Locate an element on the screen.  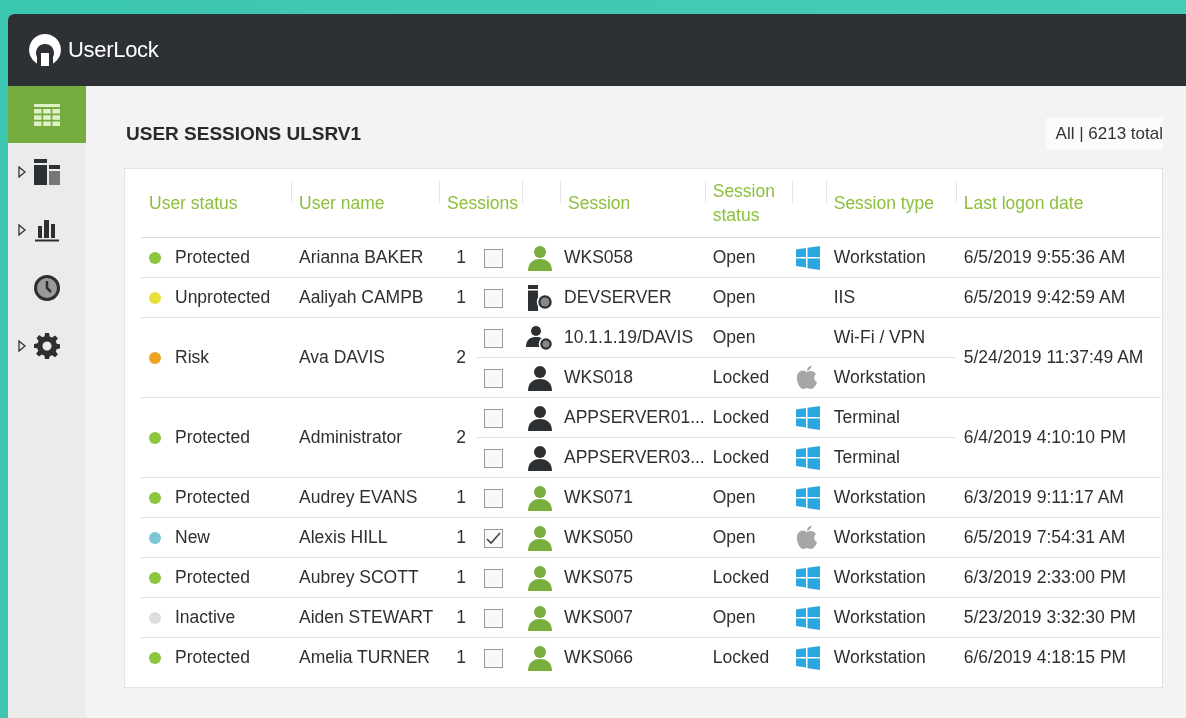
clock-icon is located at coordinates (47, 288).